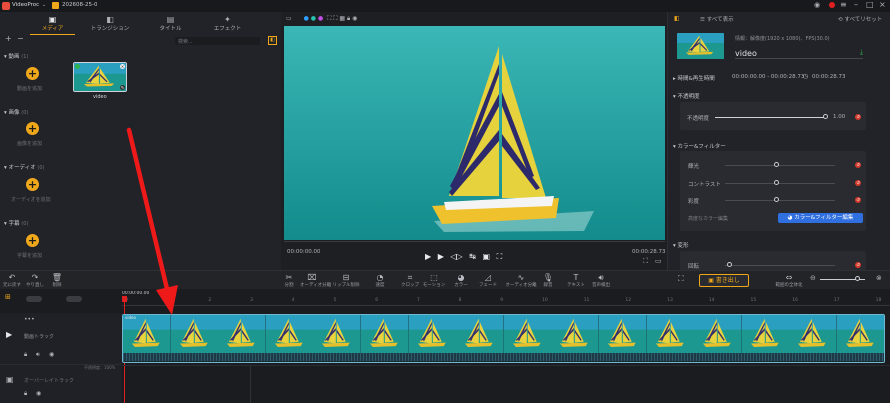 The width and height of the screenshot is (890, 403). What do you see at coordinates (658, 261) in the screenshot?
I see `screen-icon: ▭` at bounding box center [658, 261].